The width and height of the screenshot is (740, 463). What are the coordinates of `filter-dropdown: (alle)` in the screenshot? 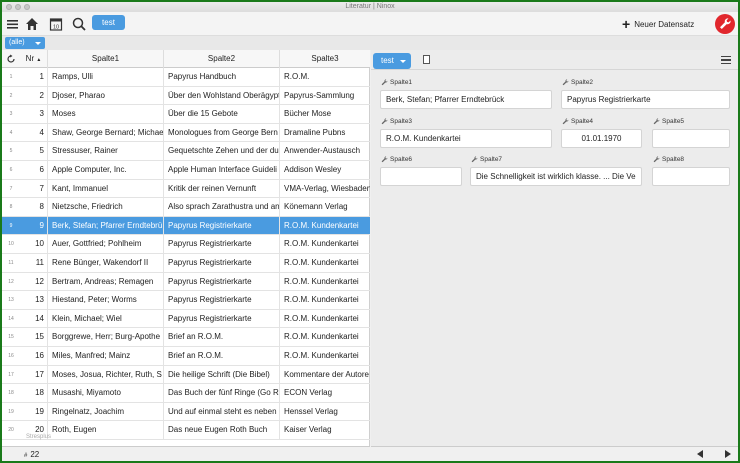 It's located at (25, 43).